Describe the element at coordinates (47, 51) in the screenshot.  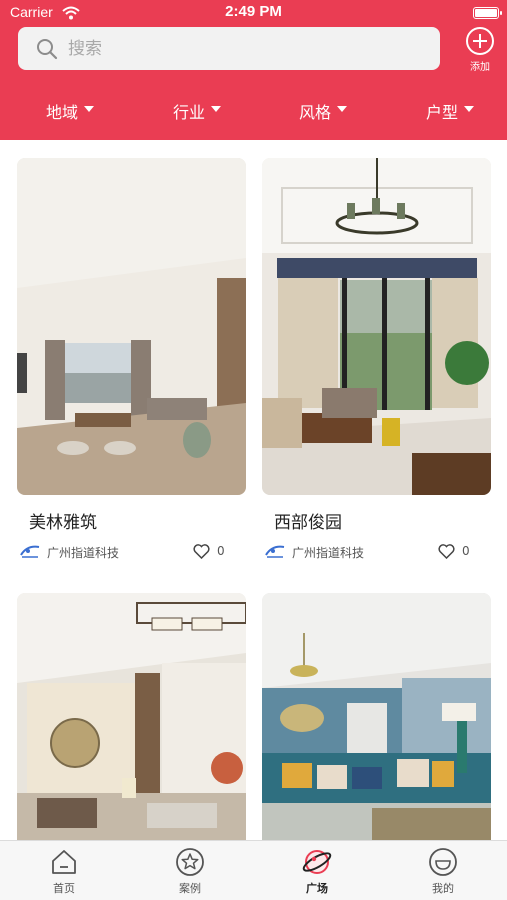
I see `search-icon` at that location.